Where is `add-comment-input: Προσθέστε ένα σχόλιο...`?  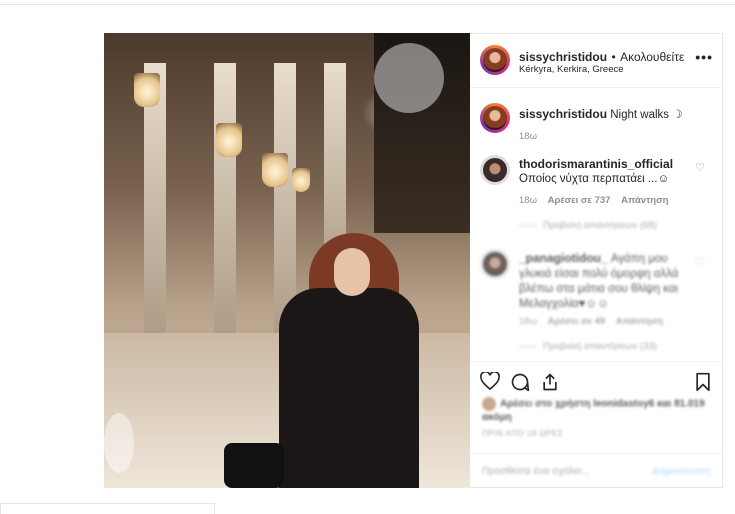 add-comment-input: Προσθέστε ένα σχόλιο... is located at coordinates (536, 471).